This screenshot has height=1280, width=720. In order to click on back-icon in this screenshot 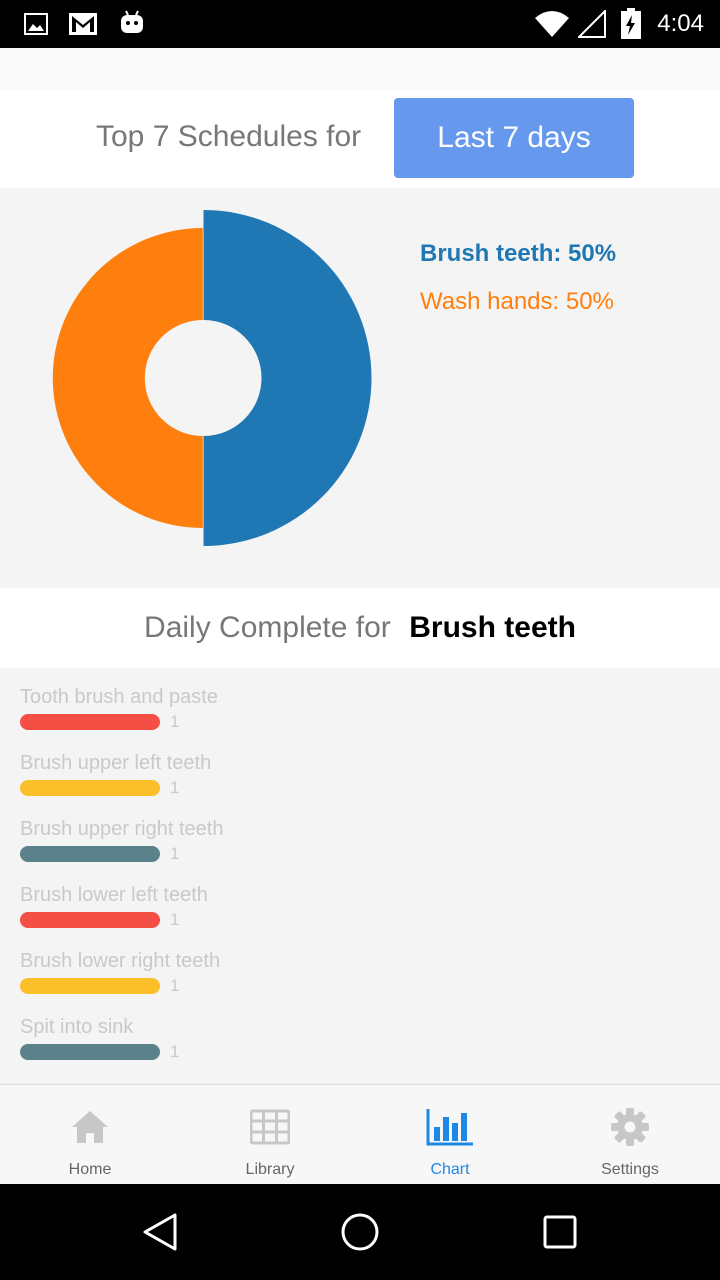, I will do `click(160, 1232)`.